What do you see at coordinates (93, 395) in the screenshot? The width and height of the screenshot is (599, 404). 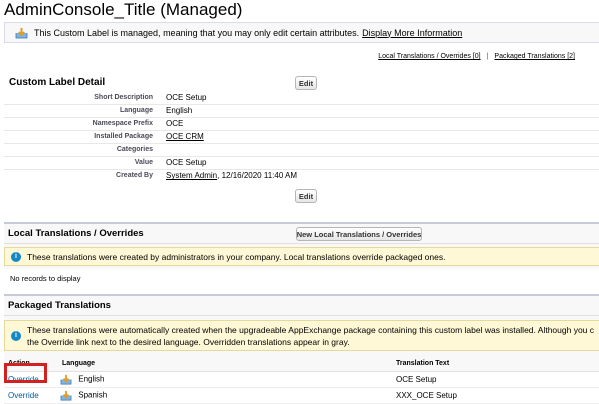 I see `language-text: Spanish` at bounding box center [93, 395].